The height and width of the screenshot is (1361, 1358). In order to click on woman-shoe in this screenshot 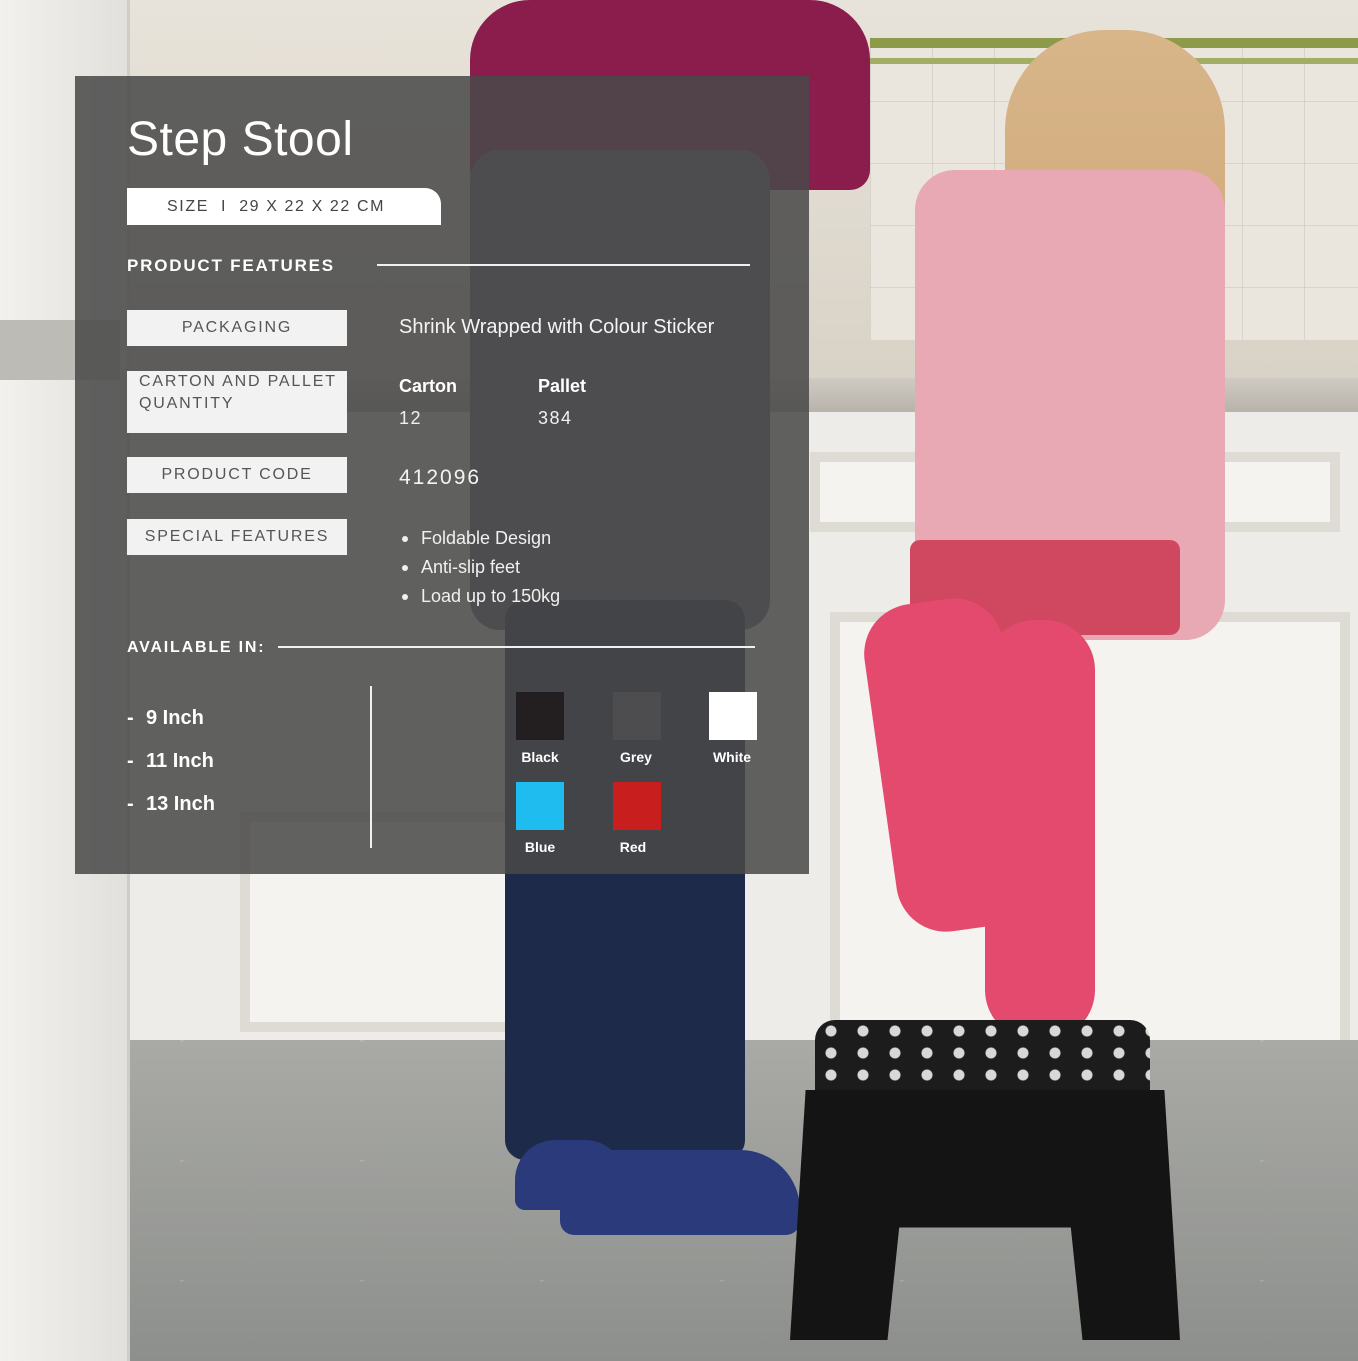, I will do `click(680, 1192)`.